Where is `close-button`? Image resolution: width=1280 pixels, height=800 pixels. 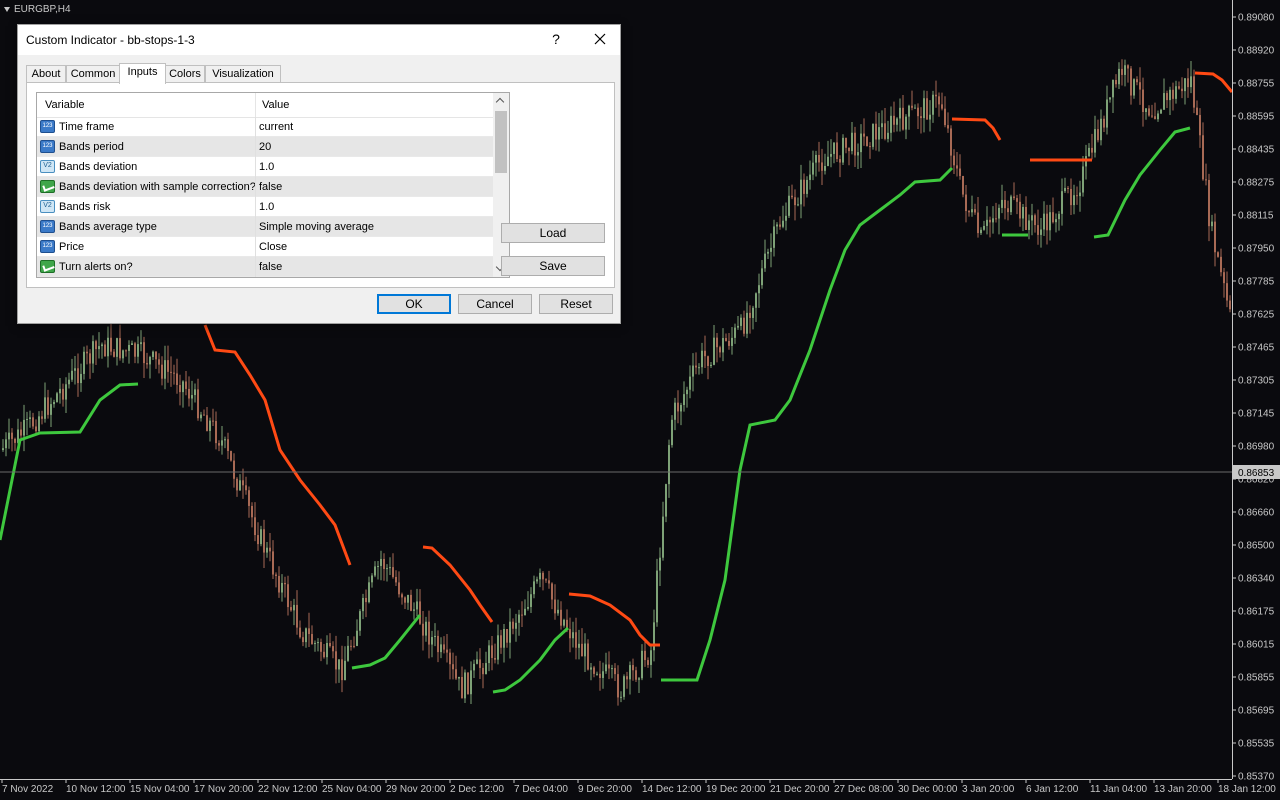 close-button is located at coordinates (600, 39).